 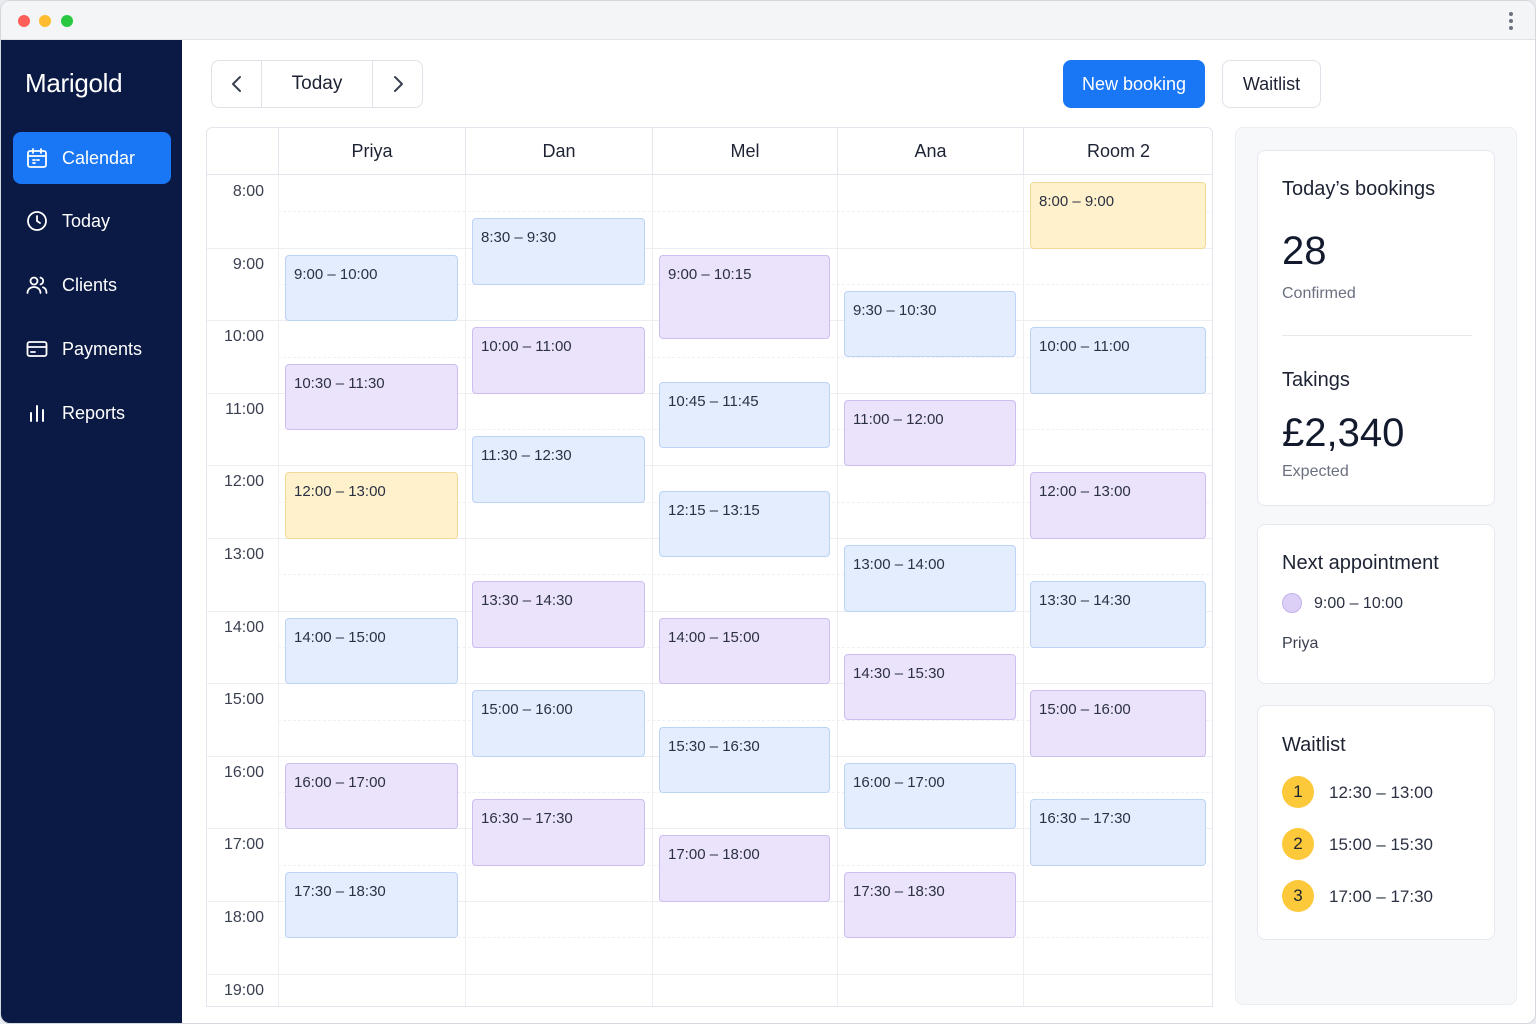 I want to click on column-header: Room 2, so click(x=1117, y=151).